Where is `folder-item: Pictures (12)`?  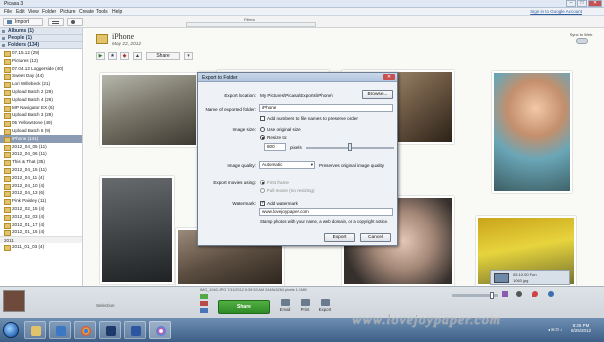 folder-item: Pictures (12) is located at coordinates (41, 61).